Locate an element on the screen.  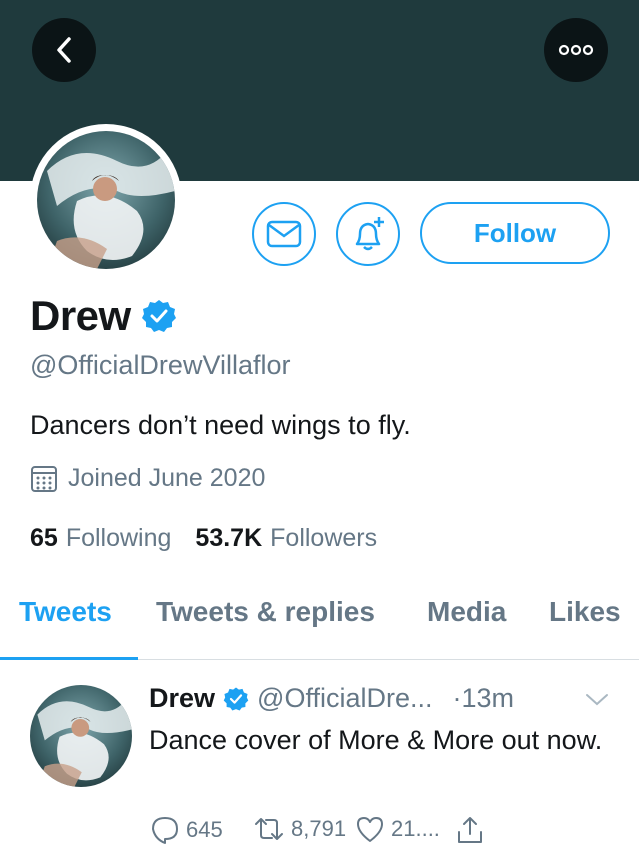
tab-tweets-replies: Tweets & replies is located at coordinates (265, 612).